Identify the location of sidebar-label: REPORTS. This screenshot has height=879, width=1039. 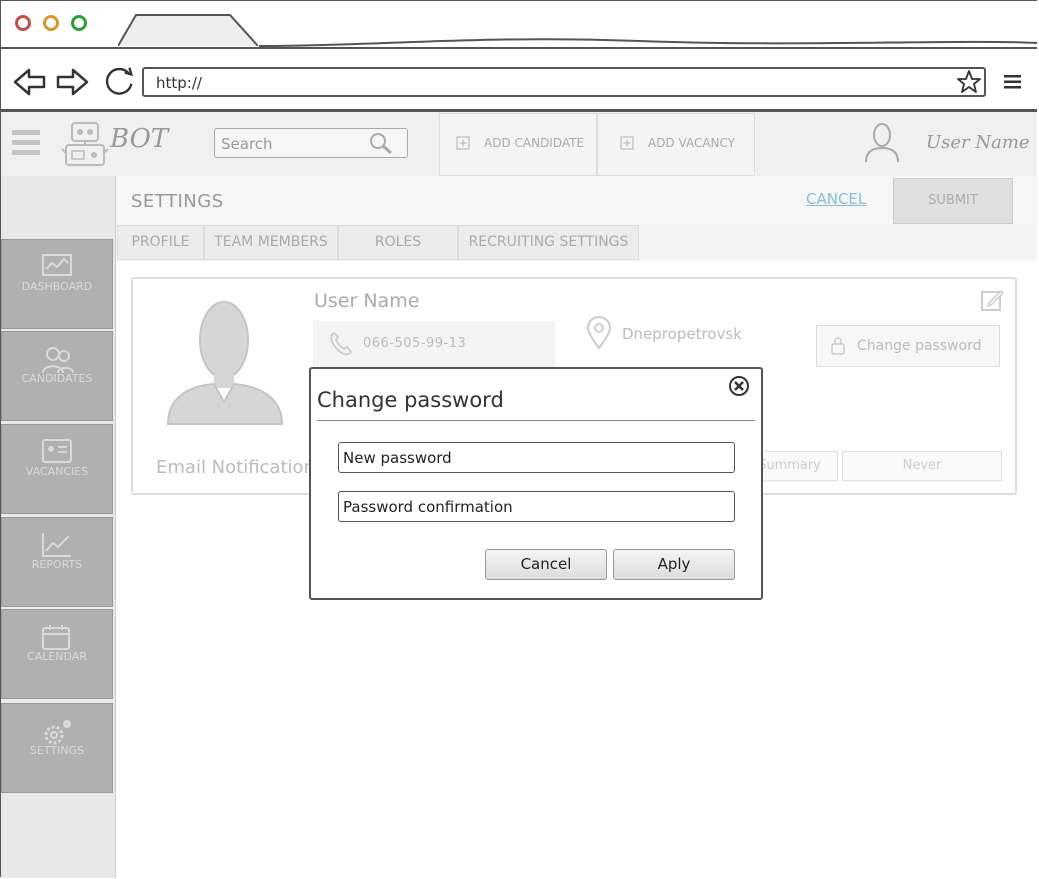
(57, 564).